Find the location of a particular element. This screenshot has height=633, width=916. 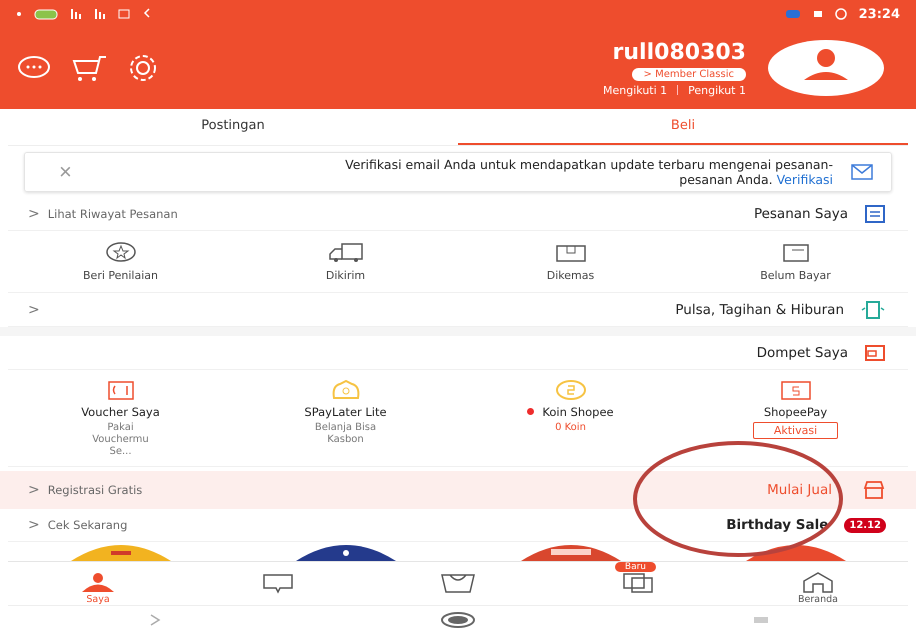

wallet-subtext: Belanja Bisa Kasbon is located at coordinates (346, 434).